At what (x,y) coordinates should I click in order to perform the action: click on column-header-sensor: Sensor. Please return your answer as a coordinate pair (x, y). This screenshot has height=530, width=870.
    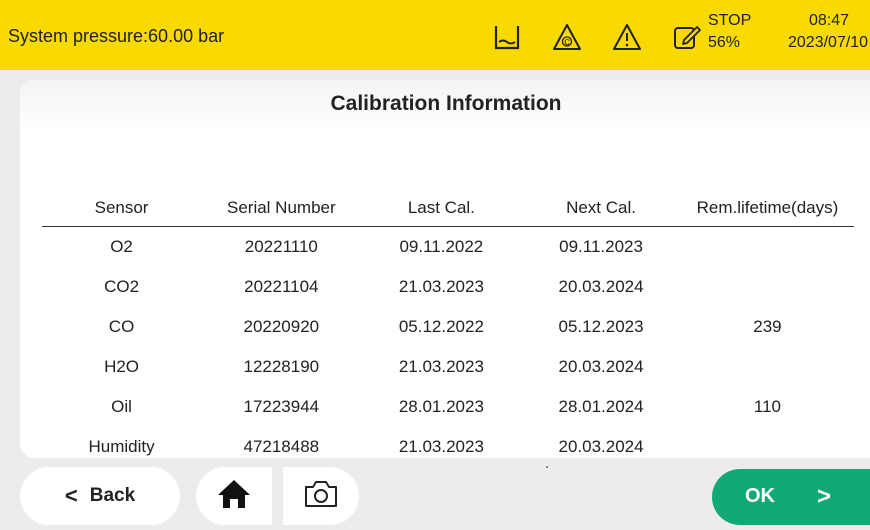
    Looking at the image, I should click on (122, 208).